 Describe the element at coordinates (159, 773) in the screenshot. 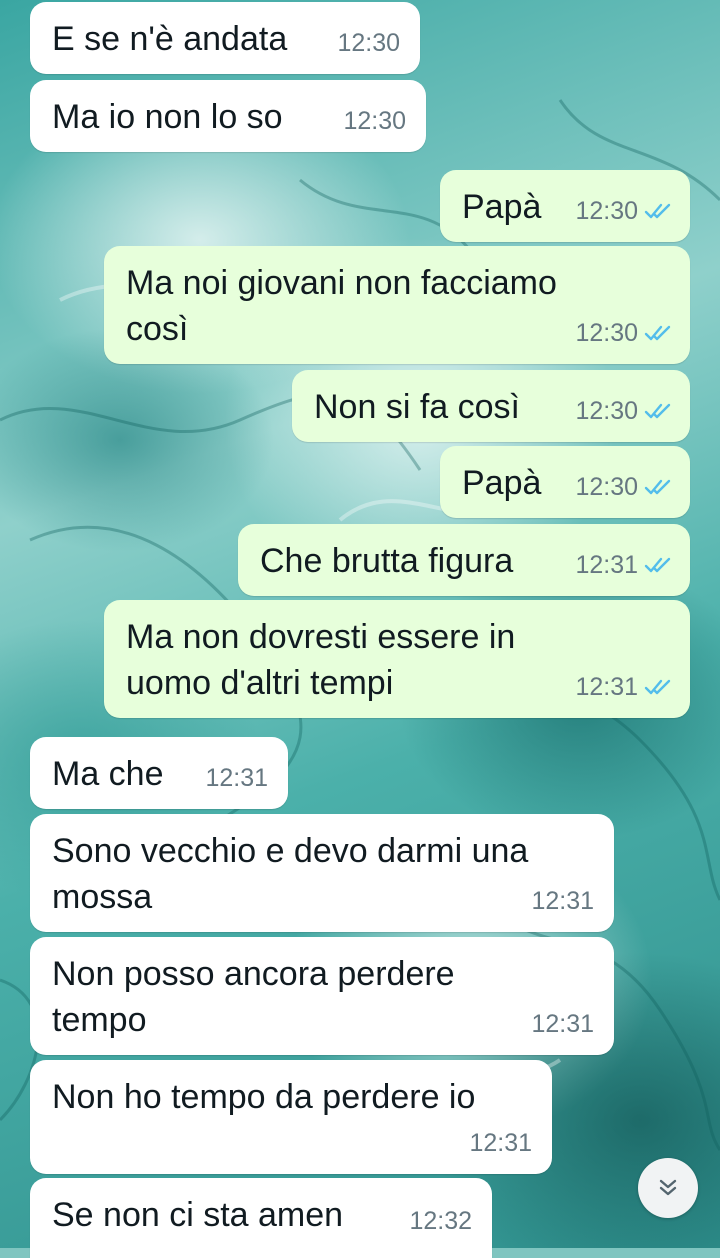

I see `incoming-message: Ma che 12:31` at that location.